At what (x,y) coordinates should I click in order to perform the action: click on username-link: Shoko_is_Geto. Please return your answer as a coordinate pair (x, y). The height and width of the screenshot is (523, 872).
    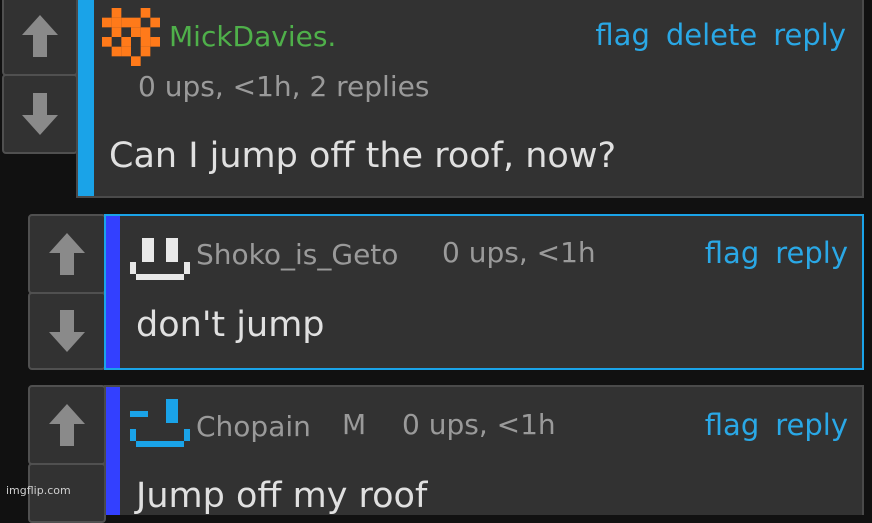
    Looking at the image, I should click on (297, 255).